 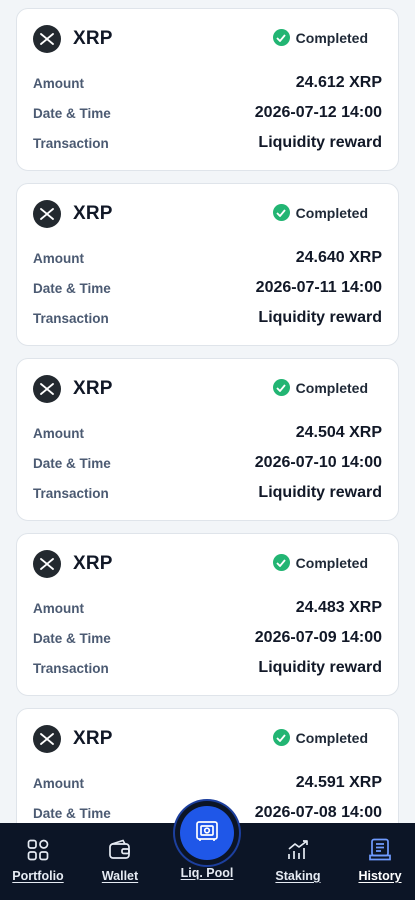 What do you see at coordinates (38, 850) in the screenshot?
I see `grid-icon` at bounding box center [38, 850].